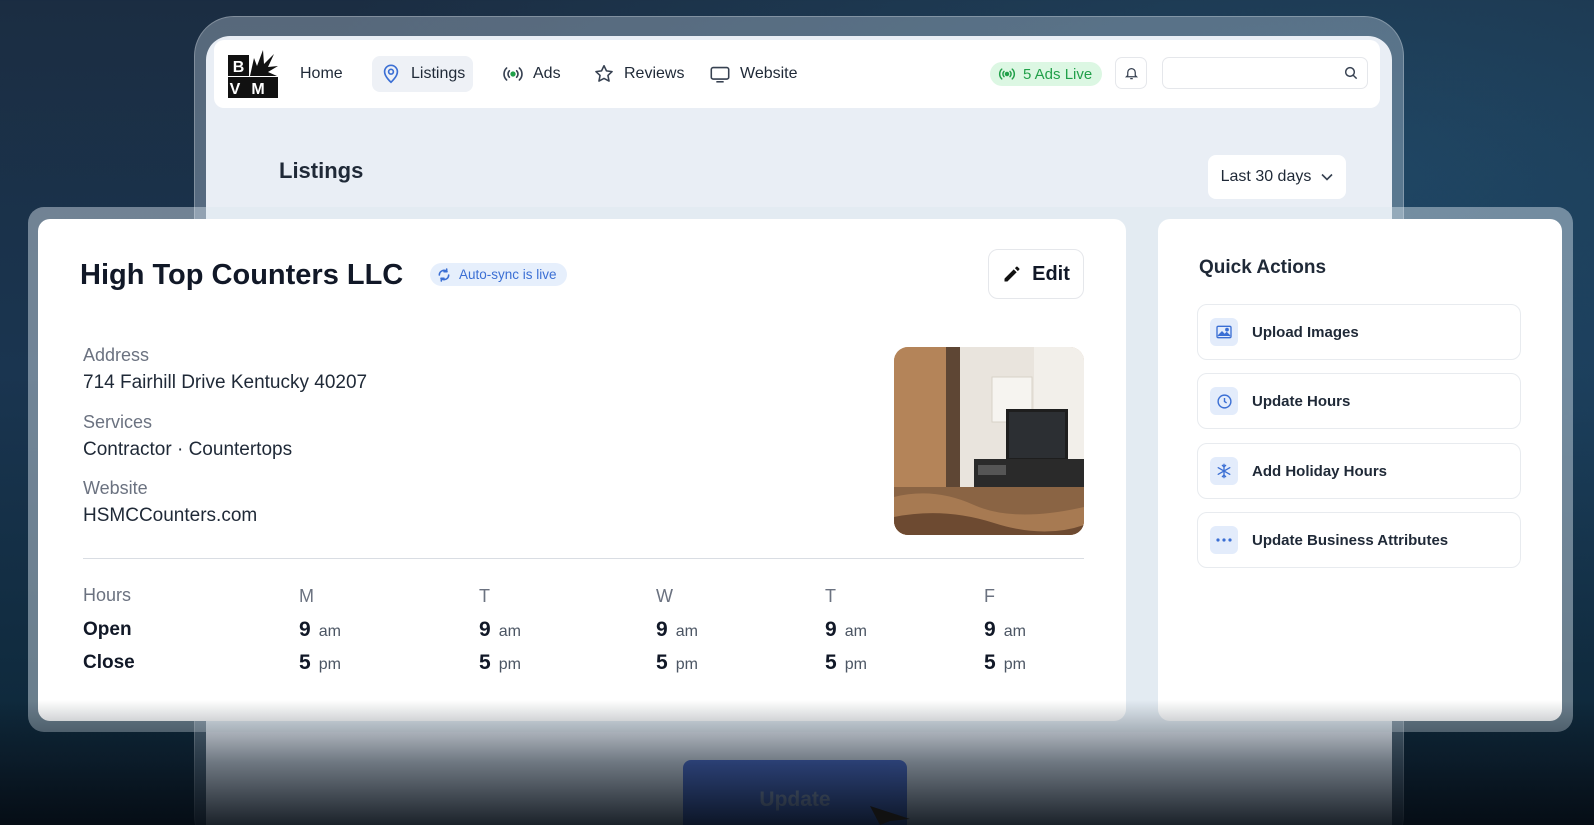 The image size is (1594, 825). What do you see at coordinates (795, 799) in the screenshot?
I see `update-button-label: Update` at bounding box center [795, 799].